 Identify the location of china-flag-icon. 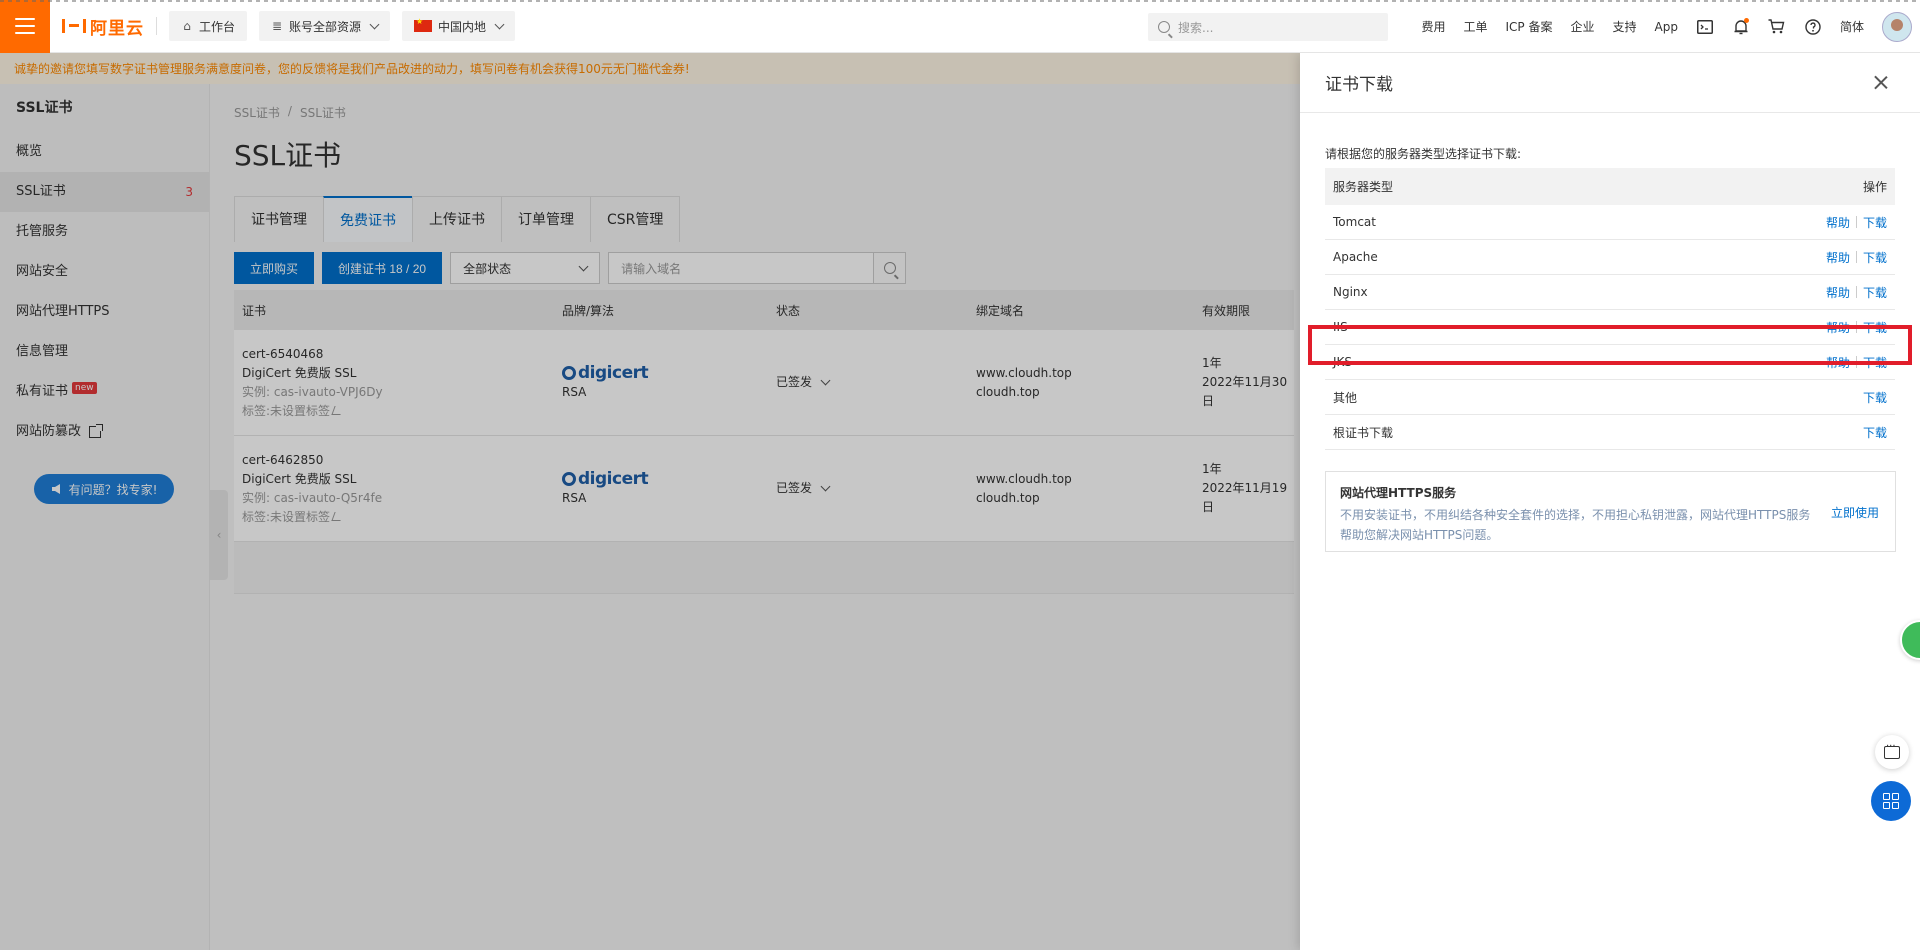
(423, 24).